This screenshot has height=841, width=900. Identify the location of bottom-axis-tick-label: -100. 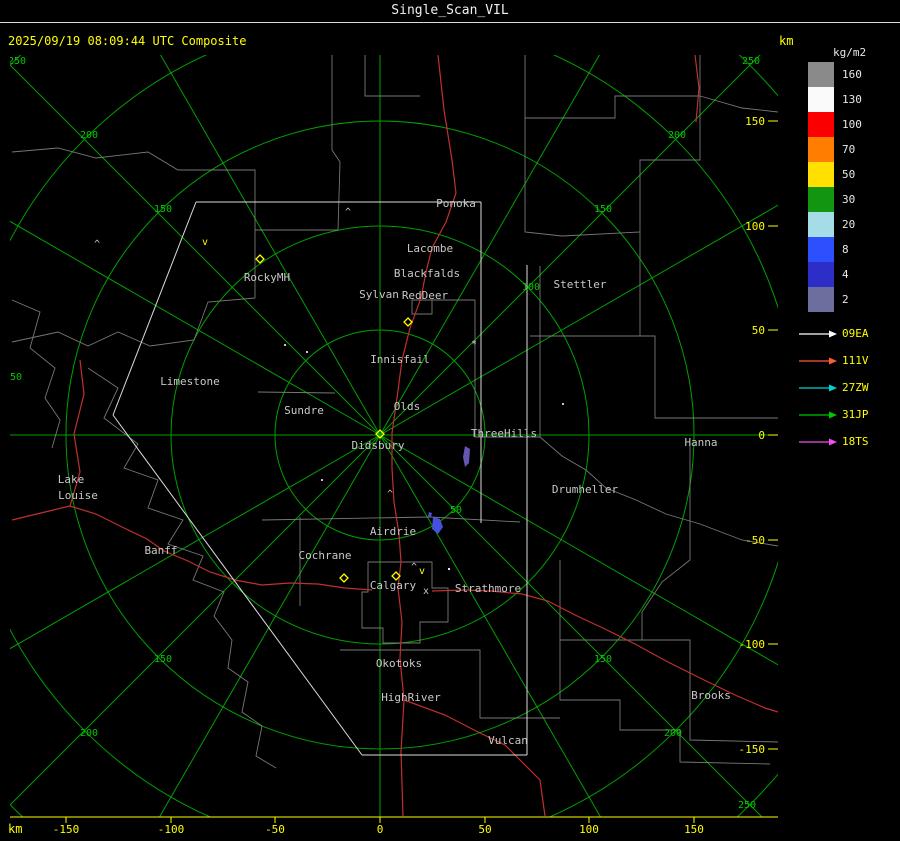
(171, 829).